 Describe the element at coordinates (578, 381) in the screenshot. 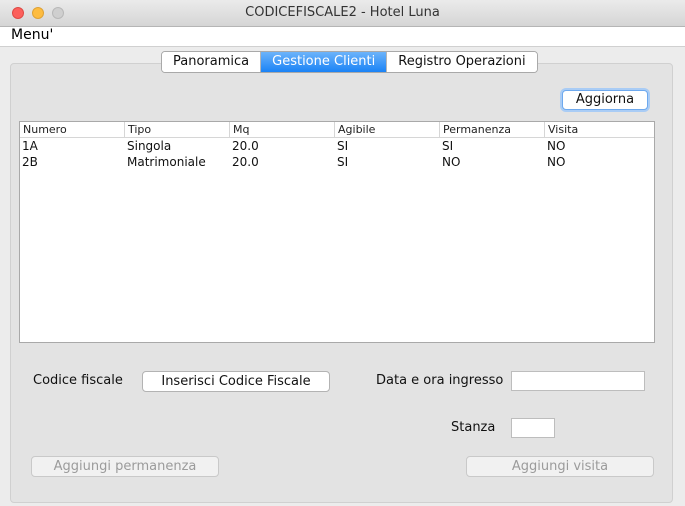

I see `data-ingresso-input` at that location.